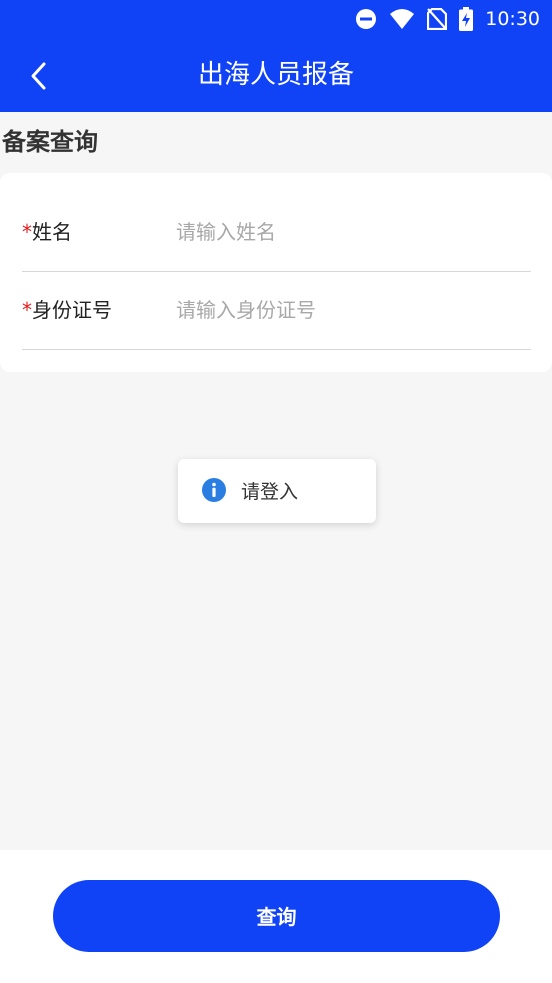 This screenshot has width=552, height=983. What do you see at coordinates (270, 492) in the screenshot?
I see `toast-text: 请登入` at bounding box center [270, 492].